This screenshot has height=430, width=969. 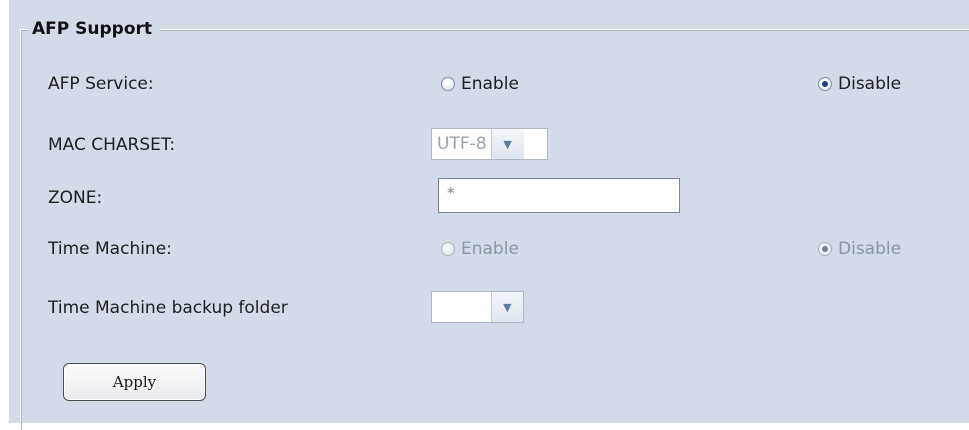 I want to click on mac-charset-label: MAC CHARSET:, so click(x=112, y=145).